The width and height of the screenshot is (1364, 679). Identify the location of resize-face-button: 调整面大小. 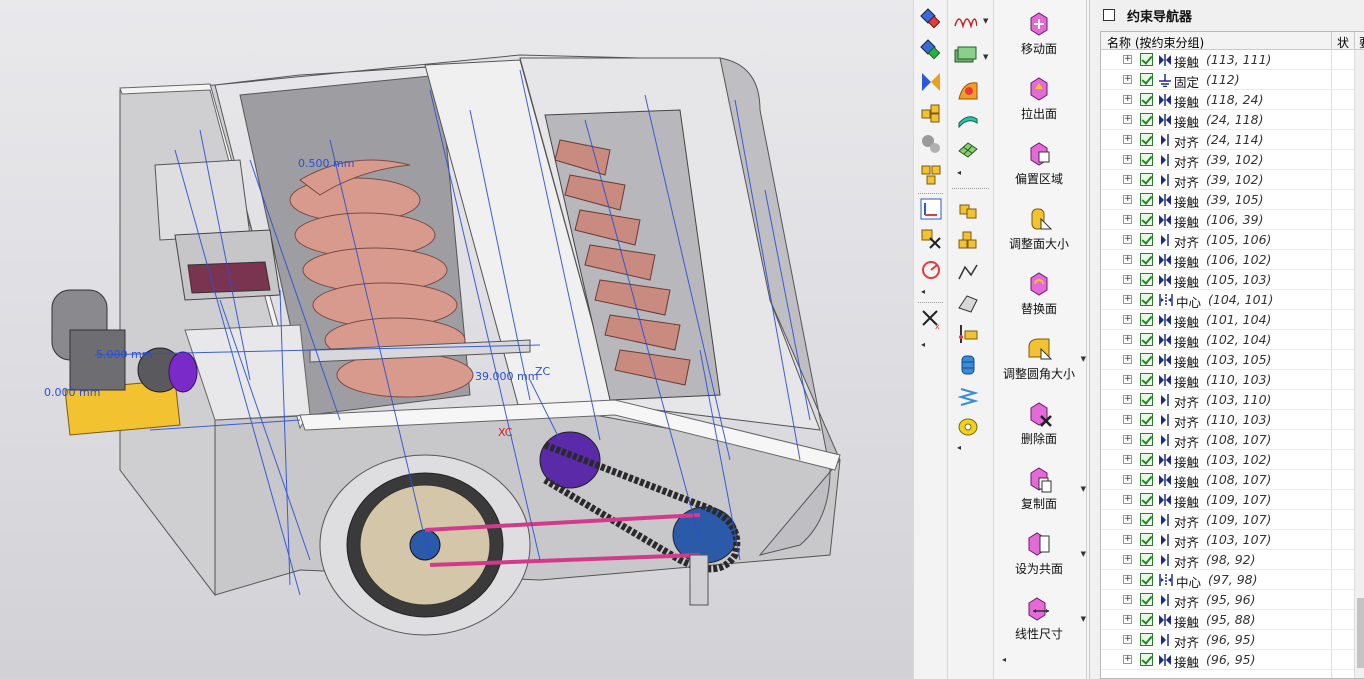
(1039, 228).